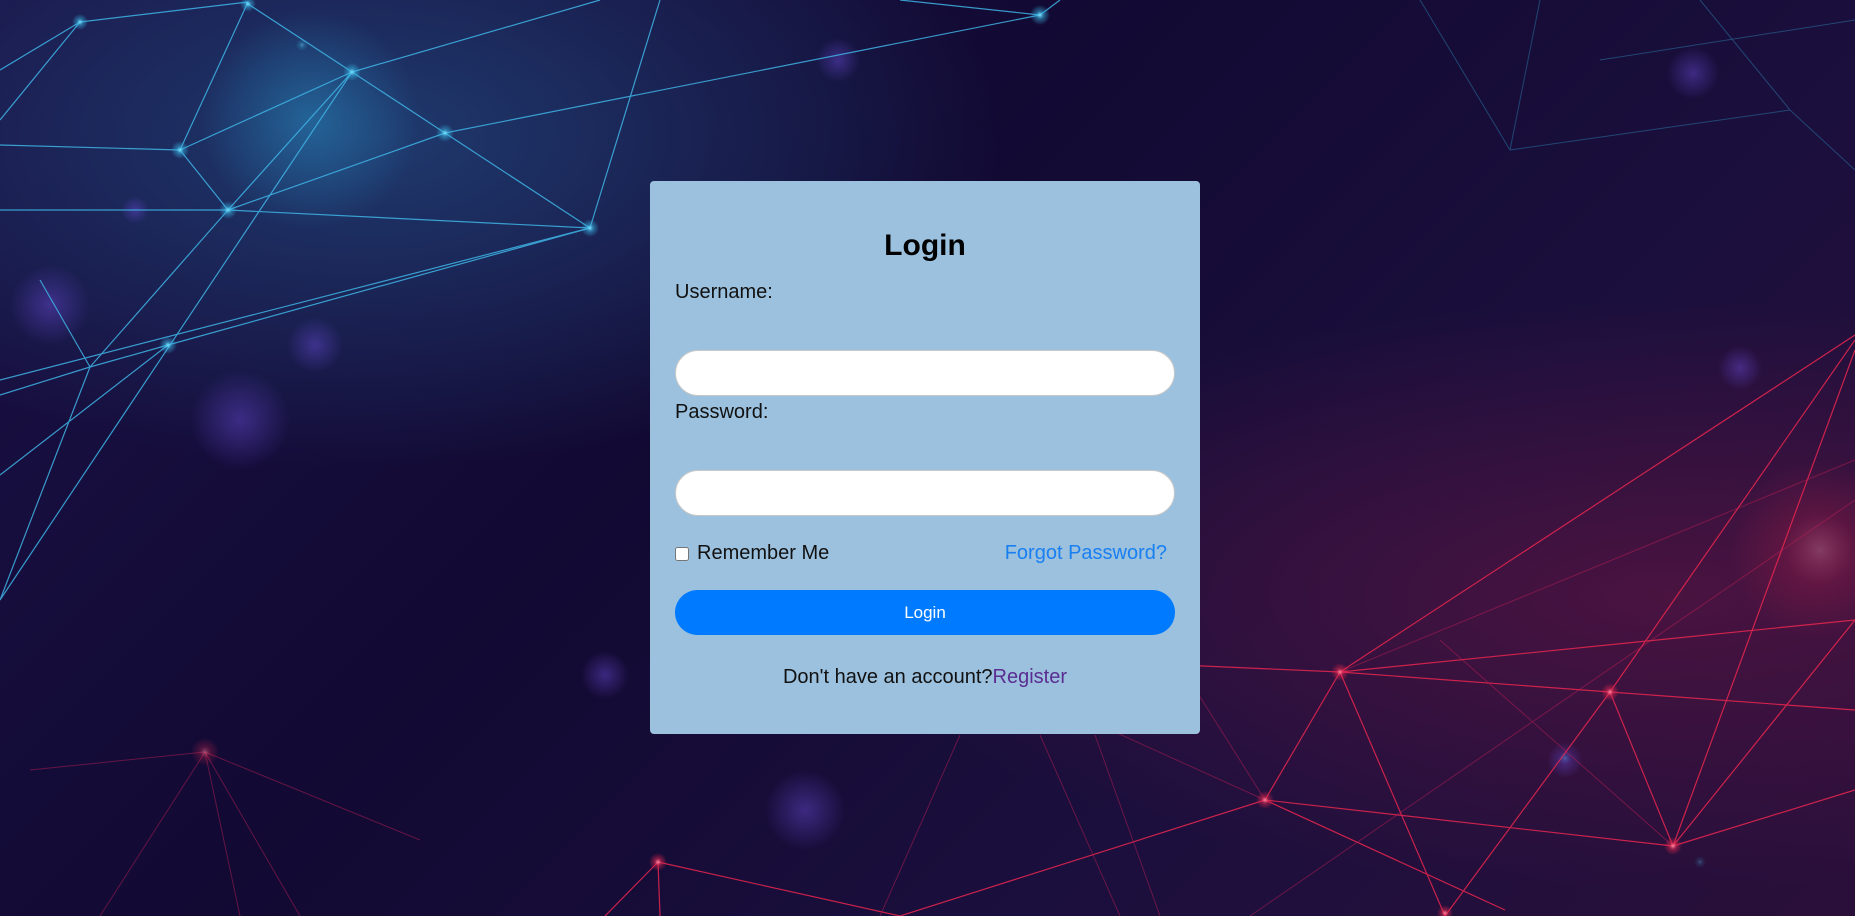  What do you see at coordinates (1030, 677) in the screenshot?
I see `register-link: Register` at bounding box center [1030, 677].